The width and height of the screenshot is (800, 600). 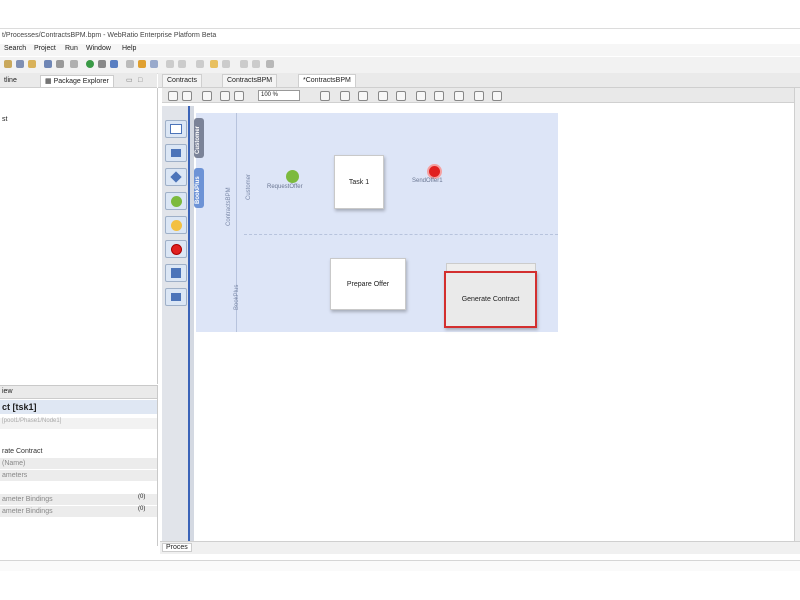 I want to click on palette-end-event-button, so click(x=176, y=249).